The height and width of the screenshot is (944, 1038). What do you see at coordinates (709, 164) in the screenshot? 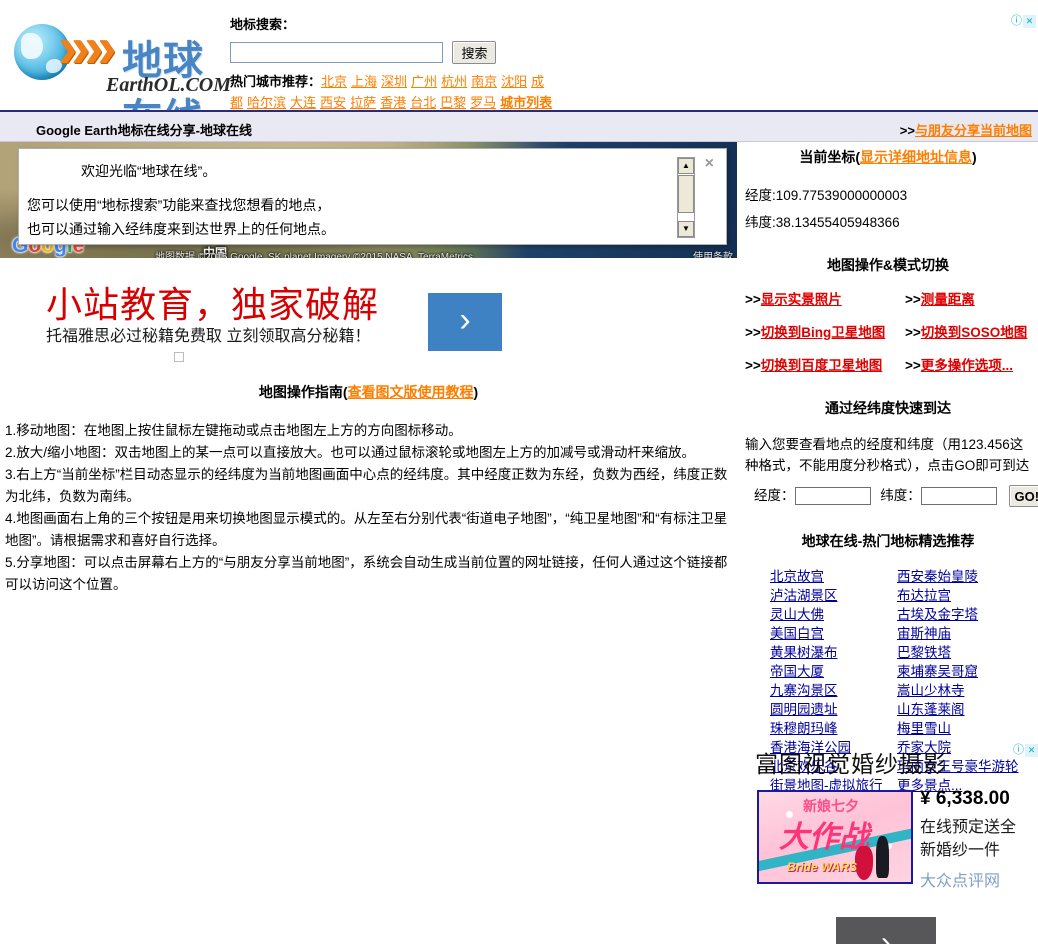
I see `close-icon: ×` at bounding box center [709, 164].